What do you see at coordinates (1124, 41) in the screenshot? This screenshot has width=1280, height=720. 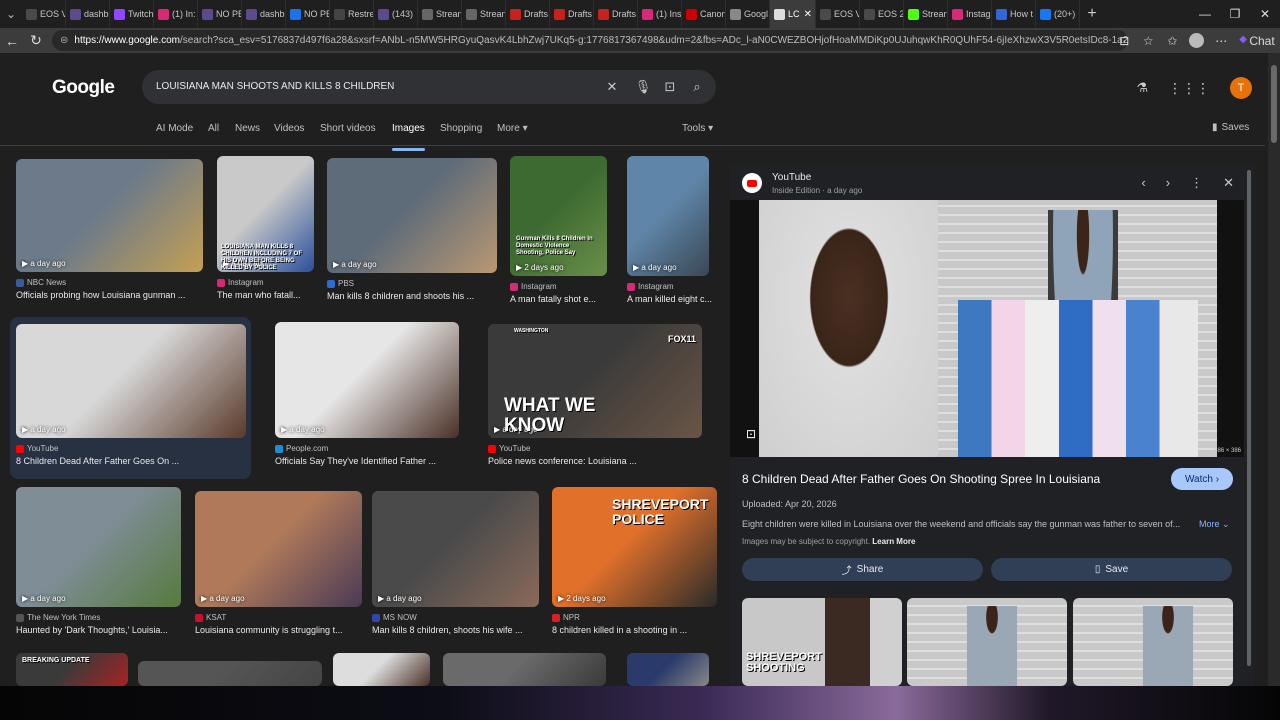 I see `lens-toolbar-icon: ⊡` at bounding box center [1124, 41].